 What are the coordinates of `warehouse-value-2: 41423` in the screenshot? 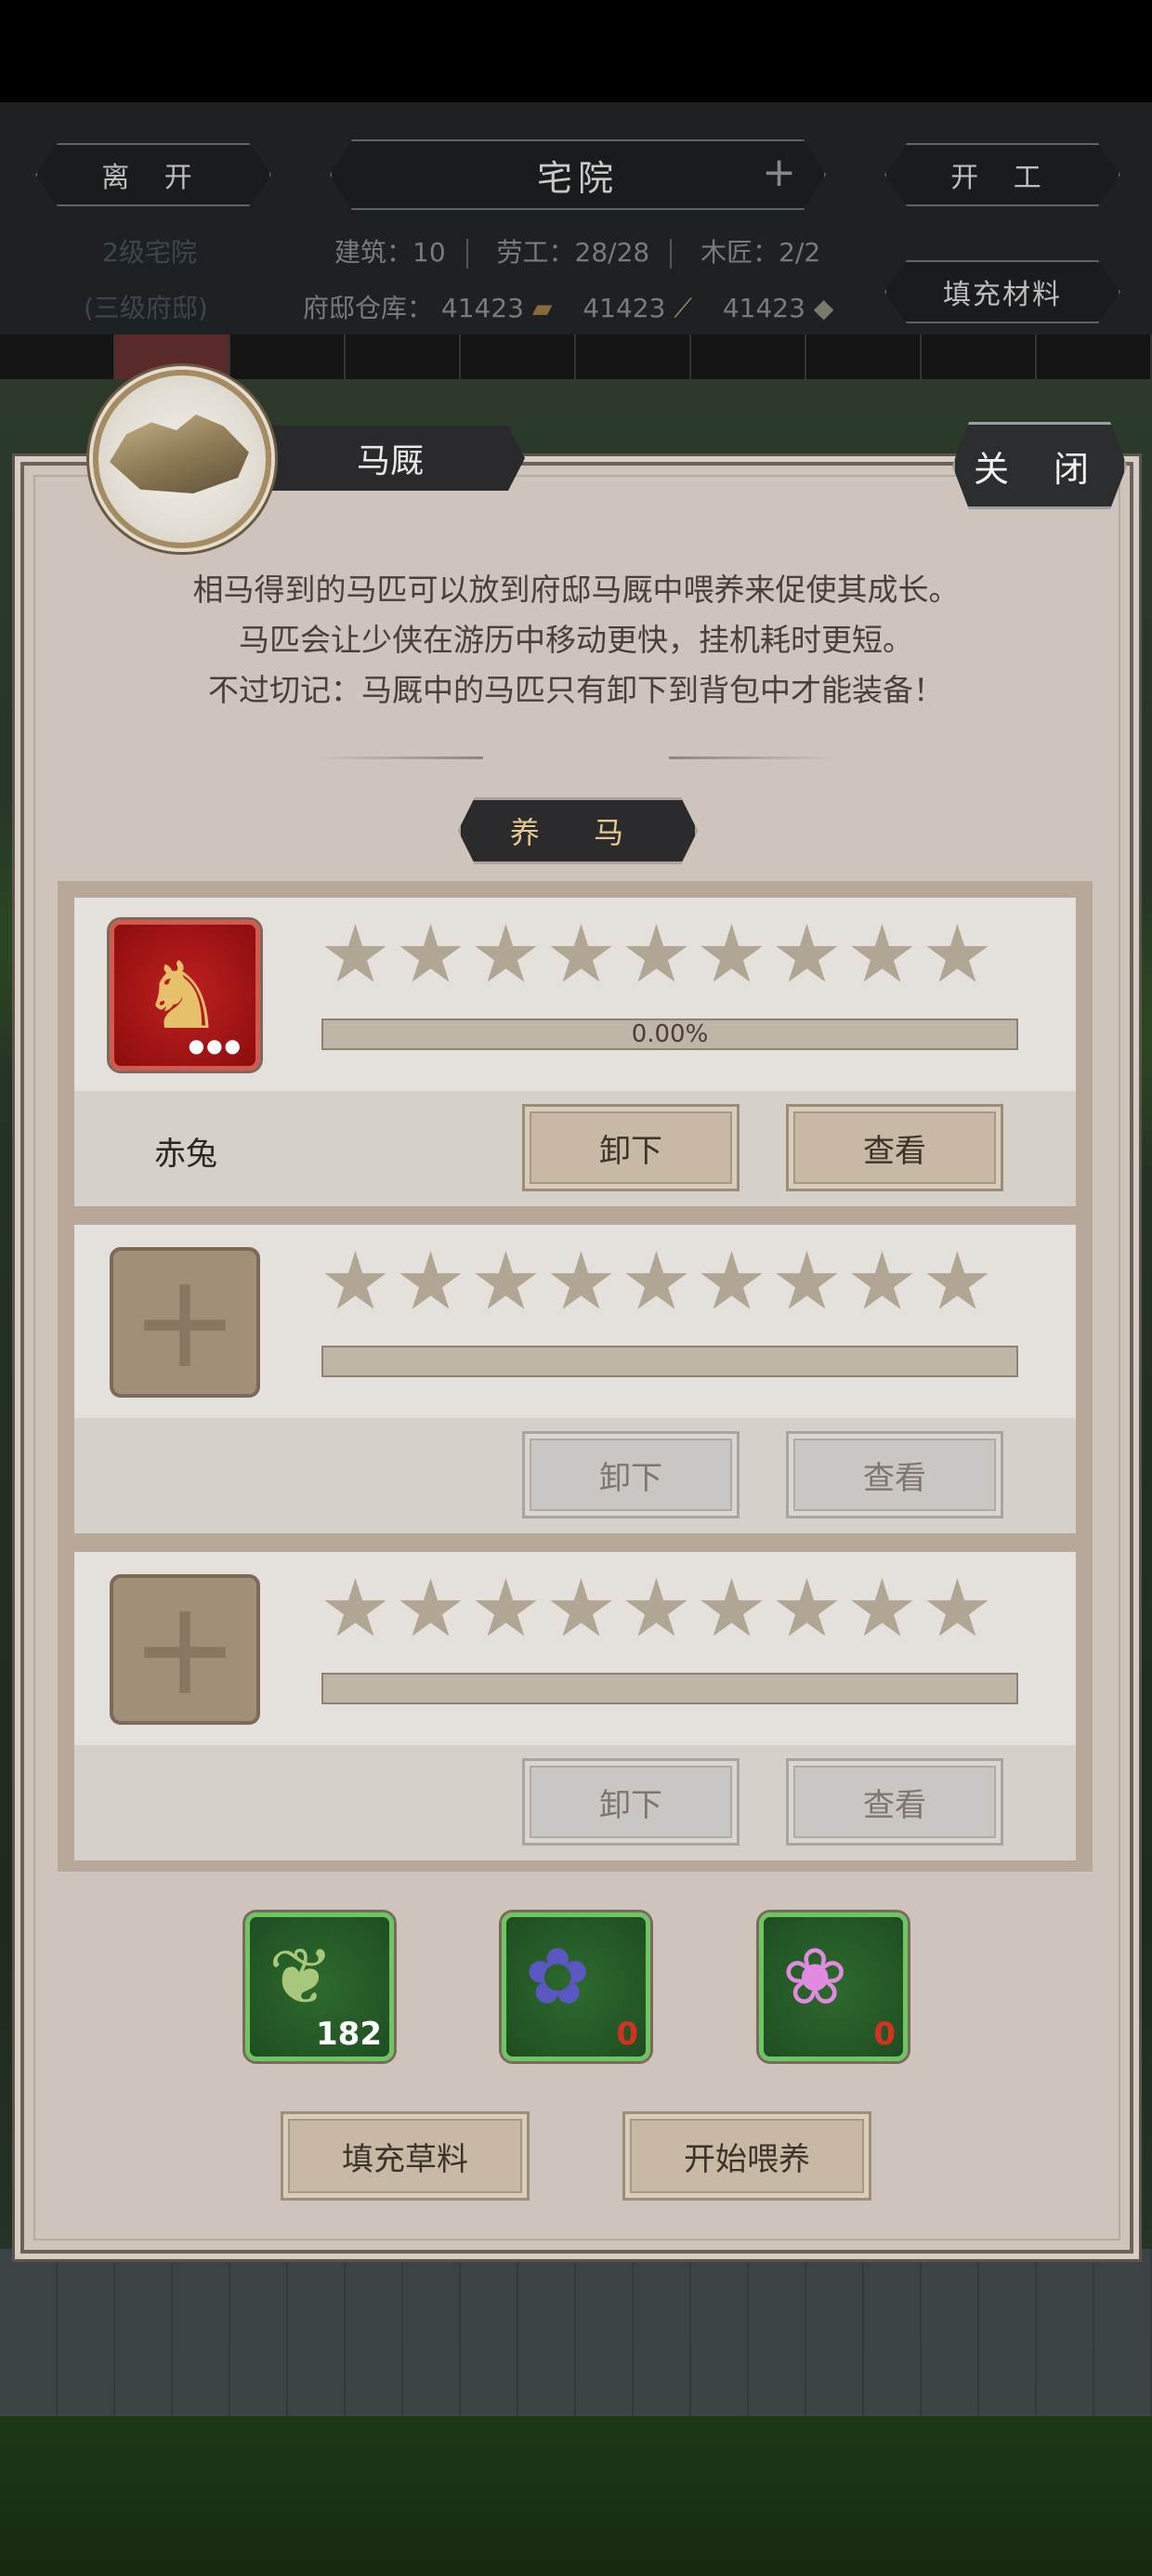 It's located at (624, 308).